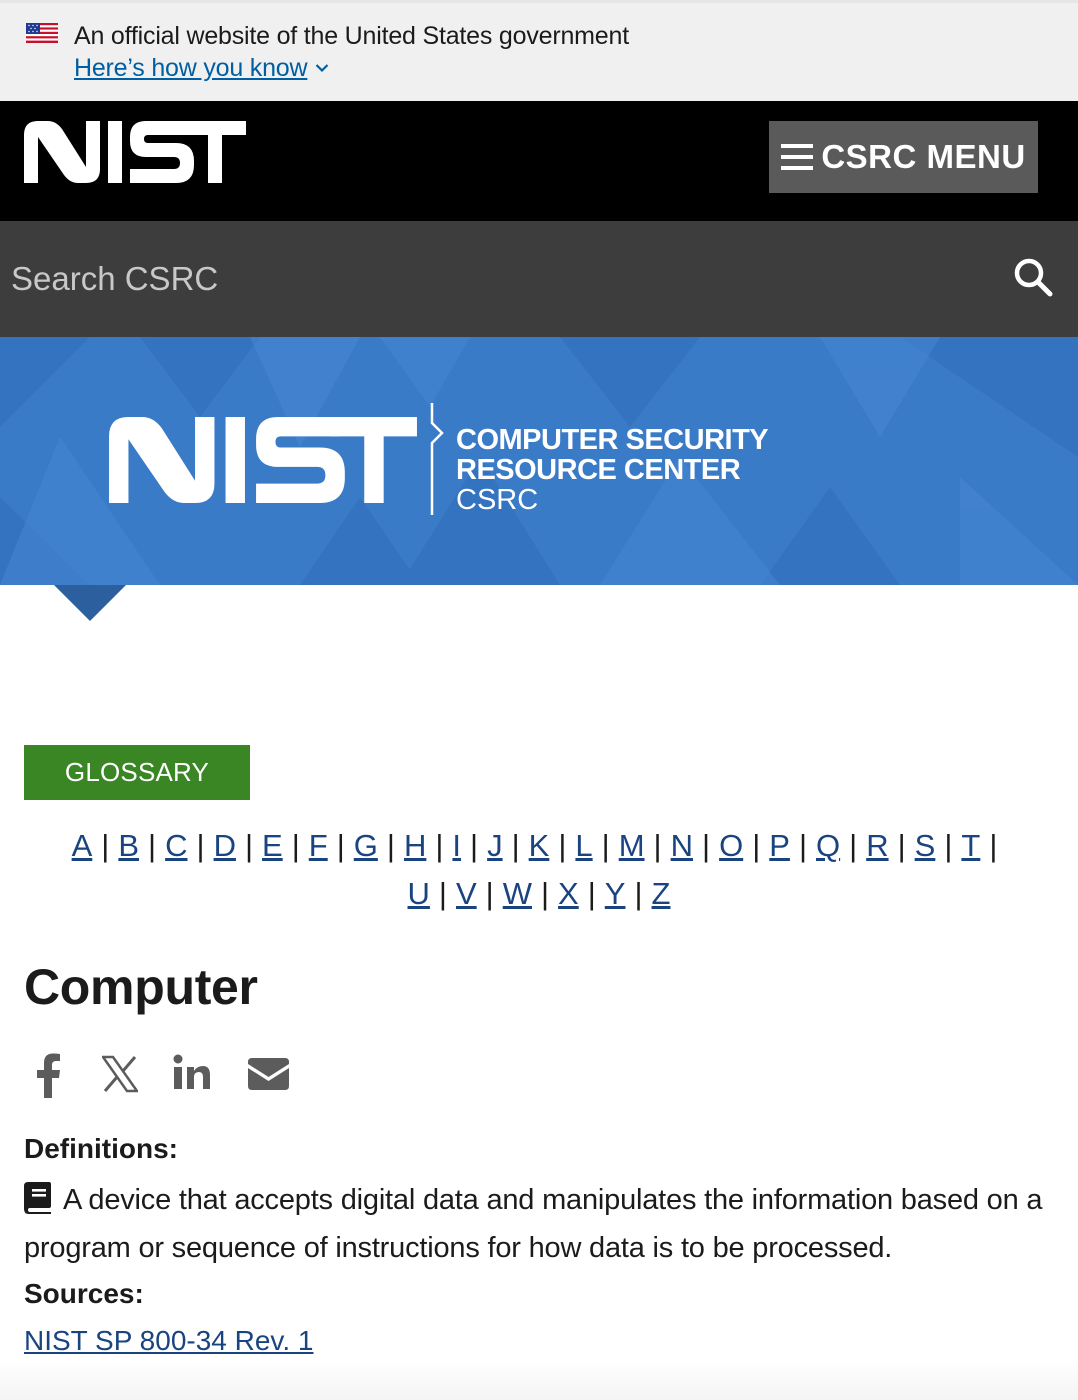  I want to click on letter-link-k: K, so click(539, 845).